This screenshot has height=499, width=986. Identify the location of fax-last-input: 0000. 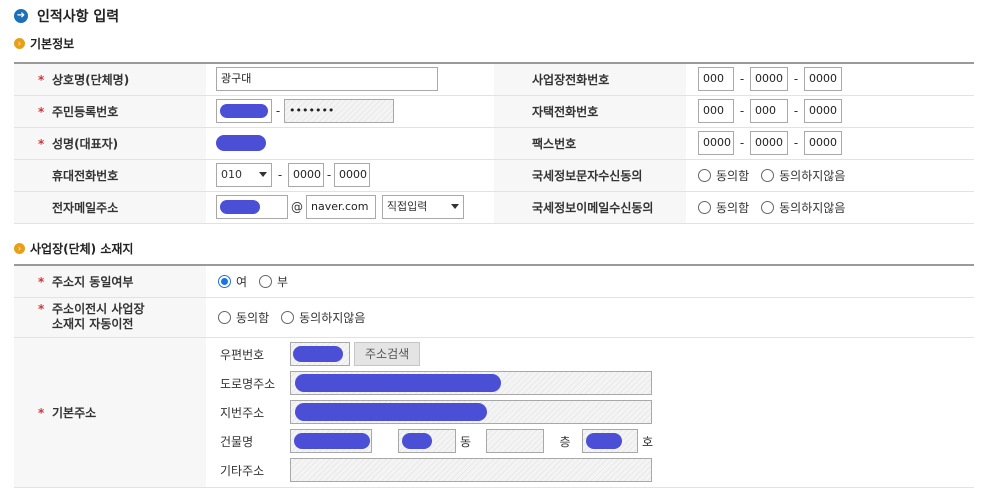
(823, 143).